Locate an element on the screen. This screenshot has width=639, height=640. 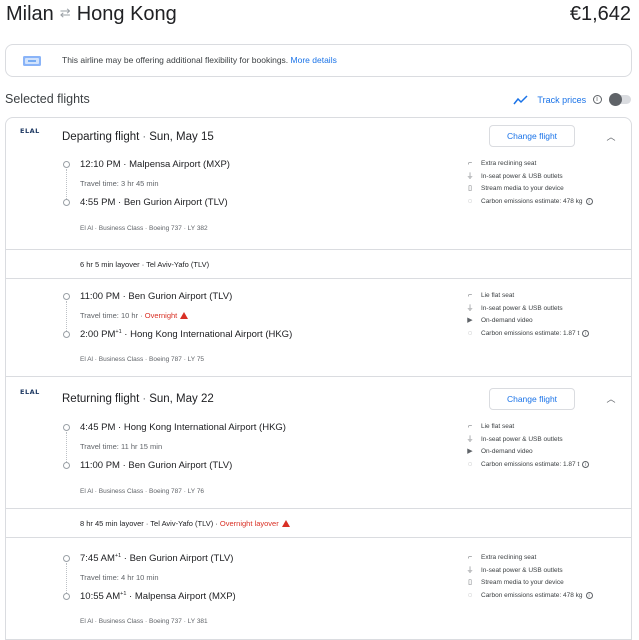
overnight-layover-label: Overnight layover is located at coordinates (249, 523).